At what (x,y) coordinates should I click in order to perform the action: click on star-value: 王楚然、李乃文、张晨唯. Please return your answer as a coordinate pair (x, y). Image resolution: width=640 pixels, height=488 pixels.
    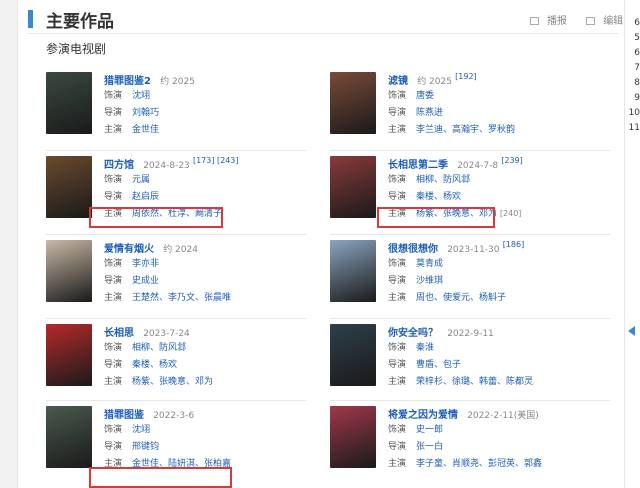
    Looking at the image, I should click on (181, 298).